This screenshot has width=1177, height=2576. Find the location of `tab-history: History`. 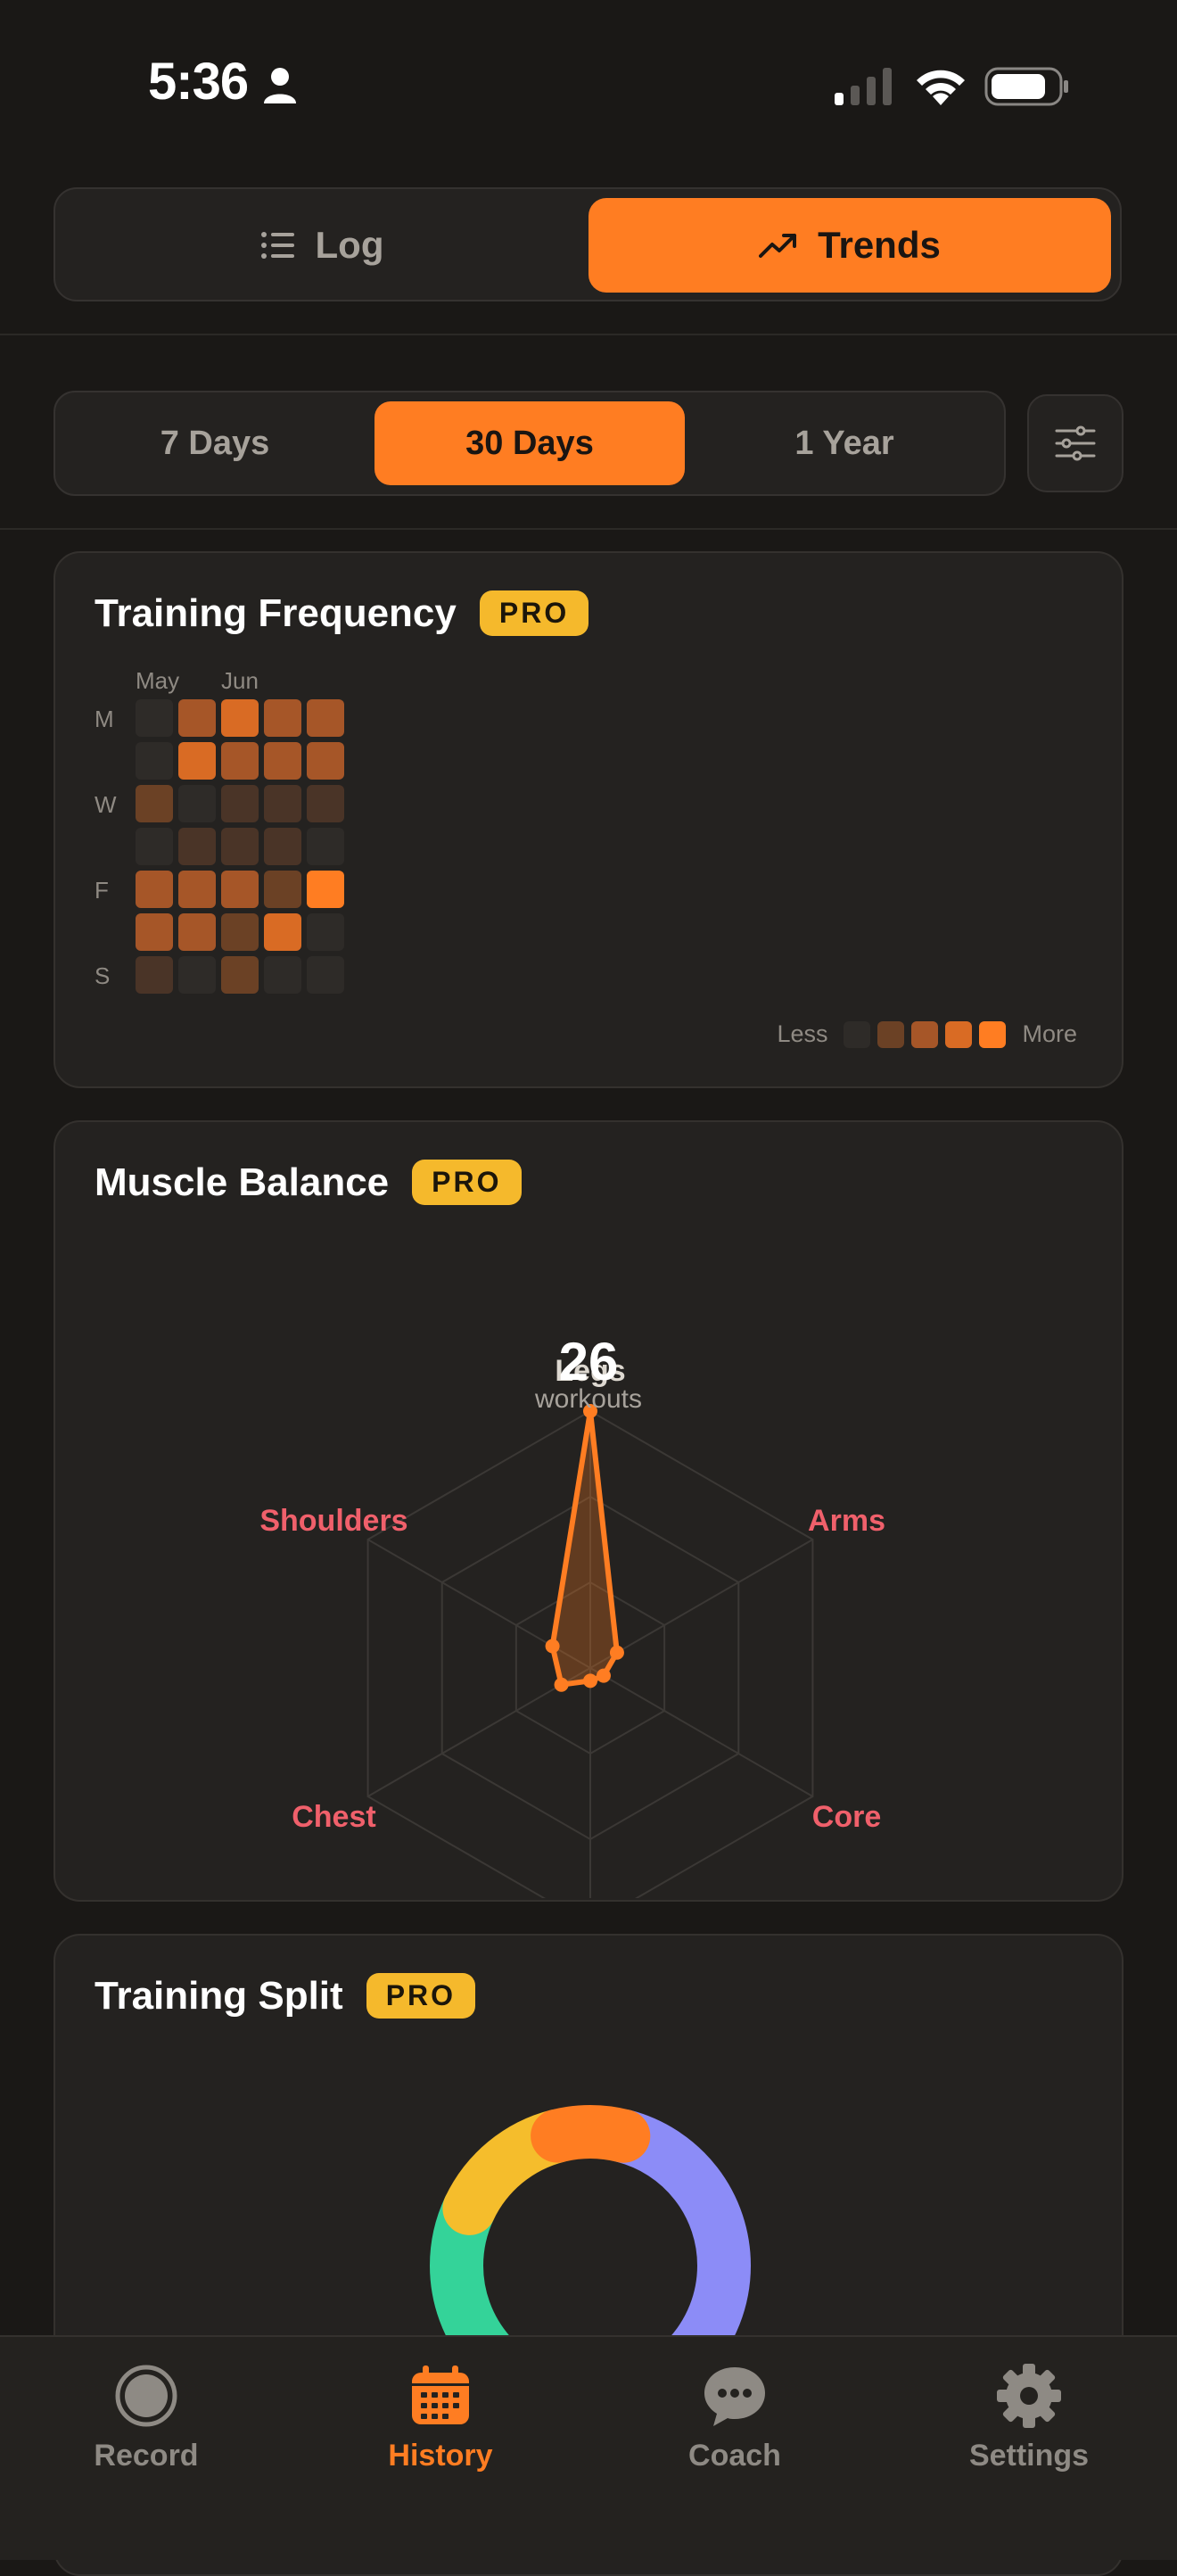

tab-history: History is located at coordinates (440, 2418).